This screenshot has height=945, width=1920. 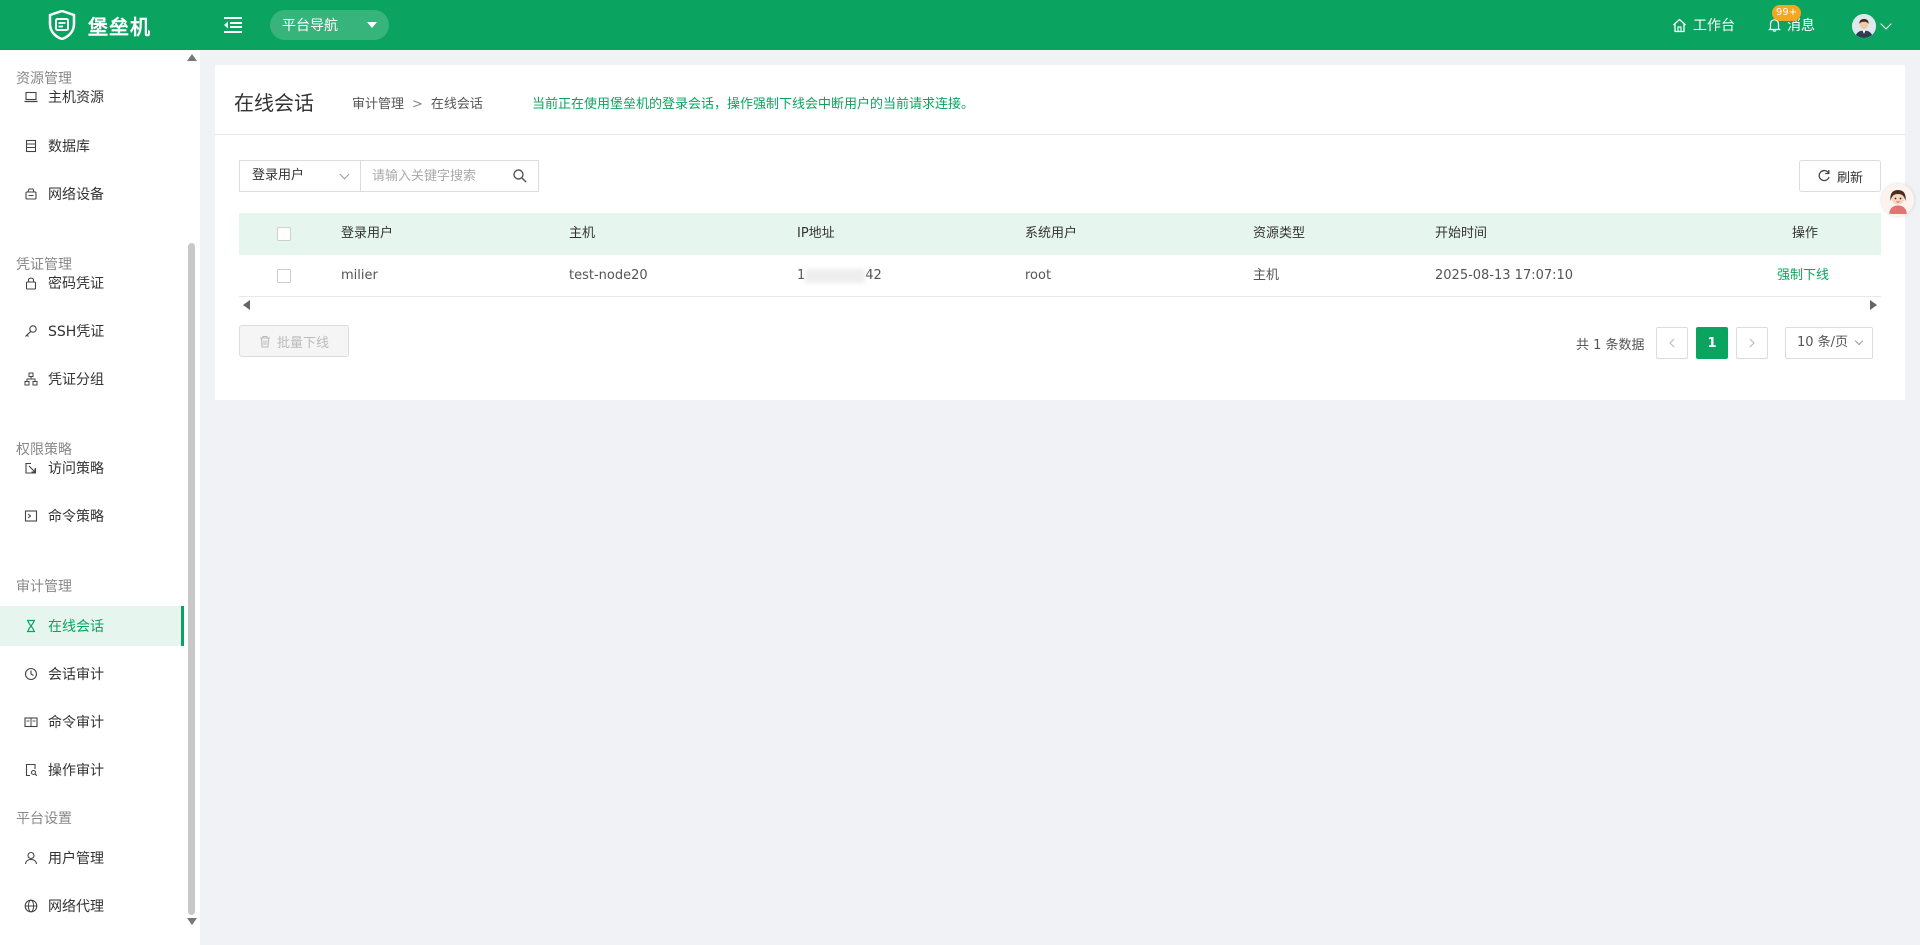 I want to click on assistant-avatar, so click(x=1898, y=200).